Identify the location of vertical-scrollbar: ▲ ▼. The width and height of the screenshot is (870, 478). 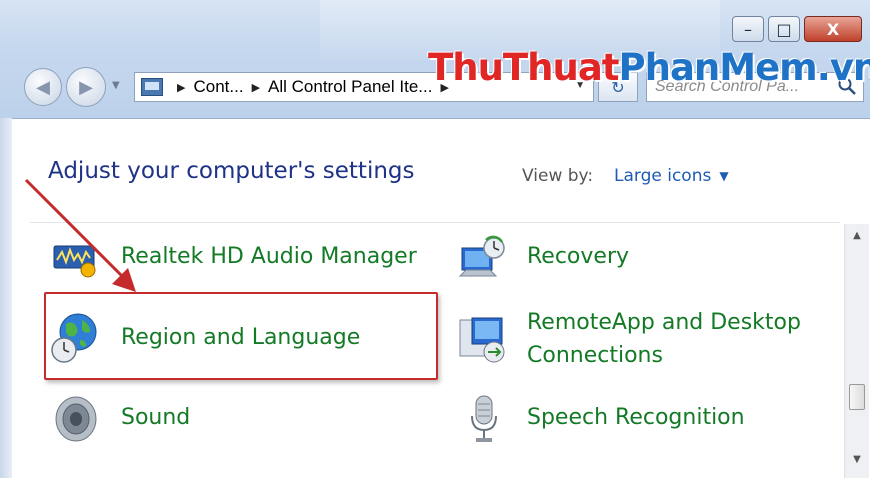
(856, 351).